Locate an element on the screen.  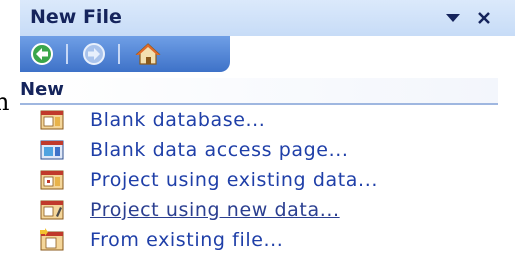
project-existing-data-icon is located at coordinates (52, 180).